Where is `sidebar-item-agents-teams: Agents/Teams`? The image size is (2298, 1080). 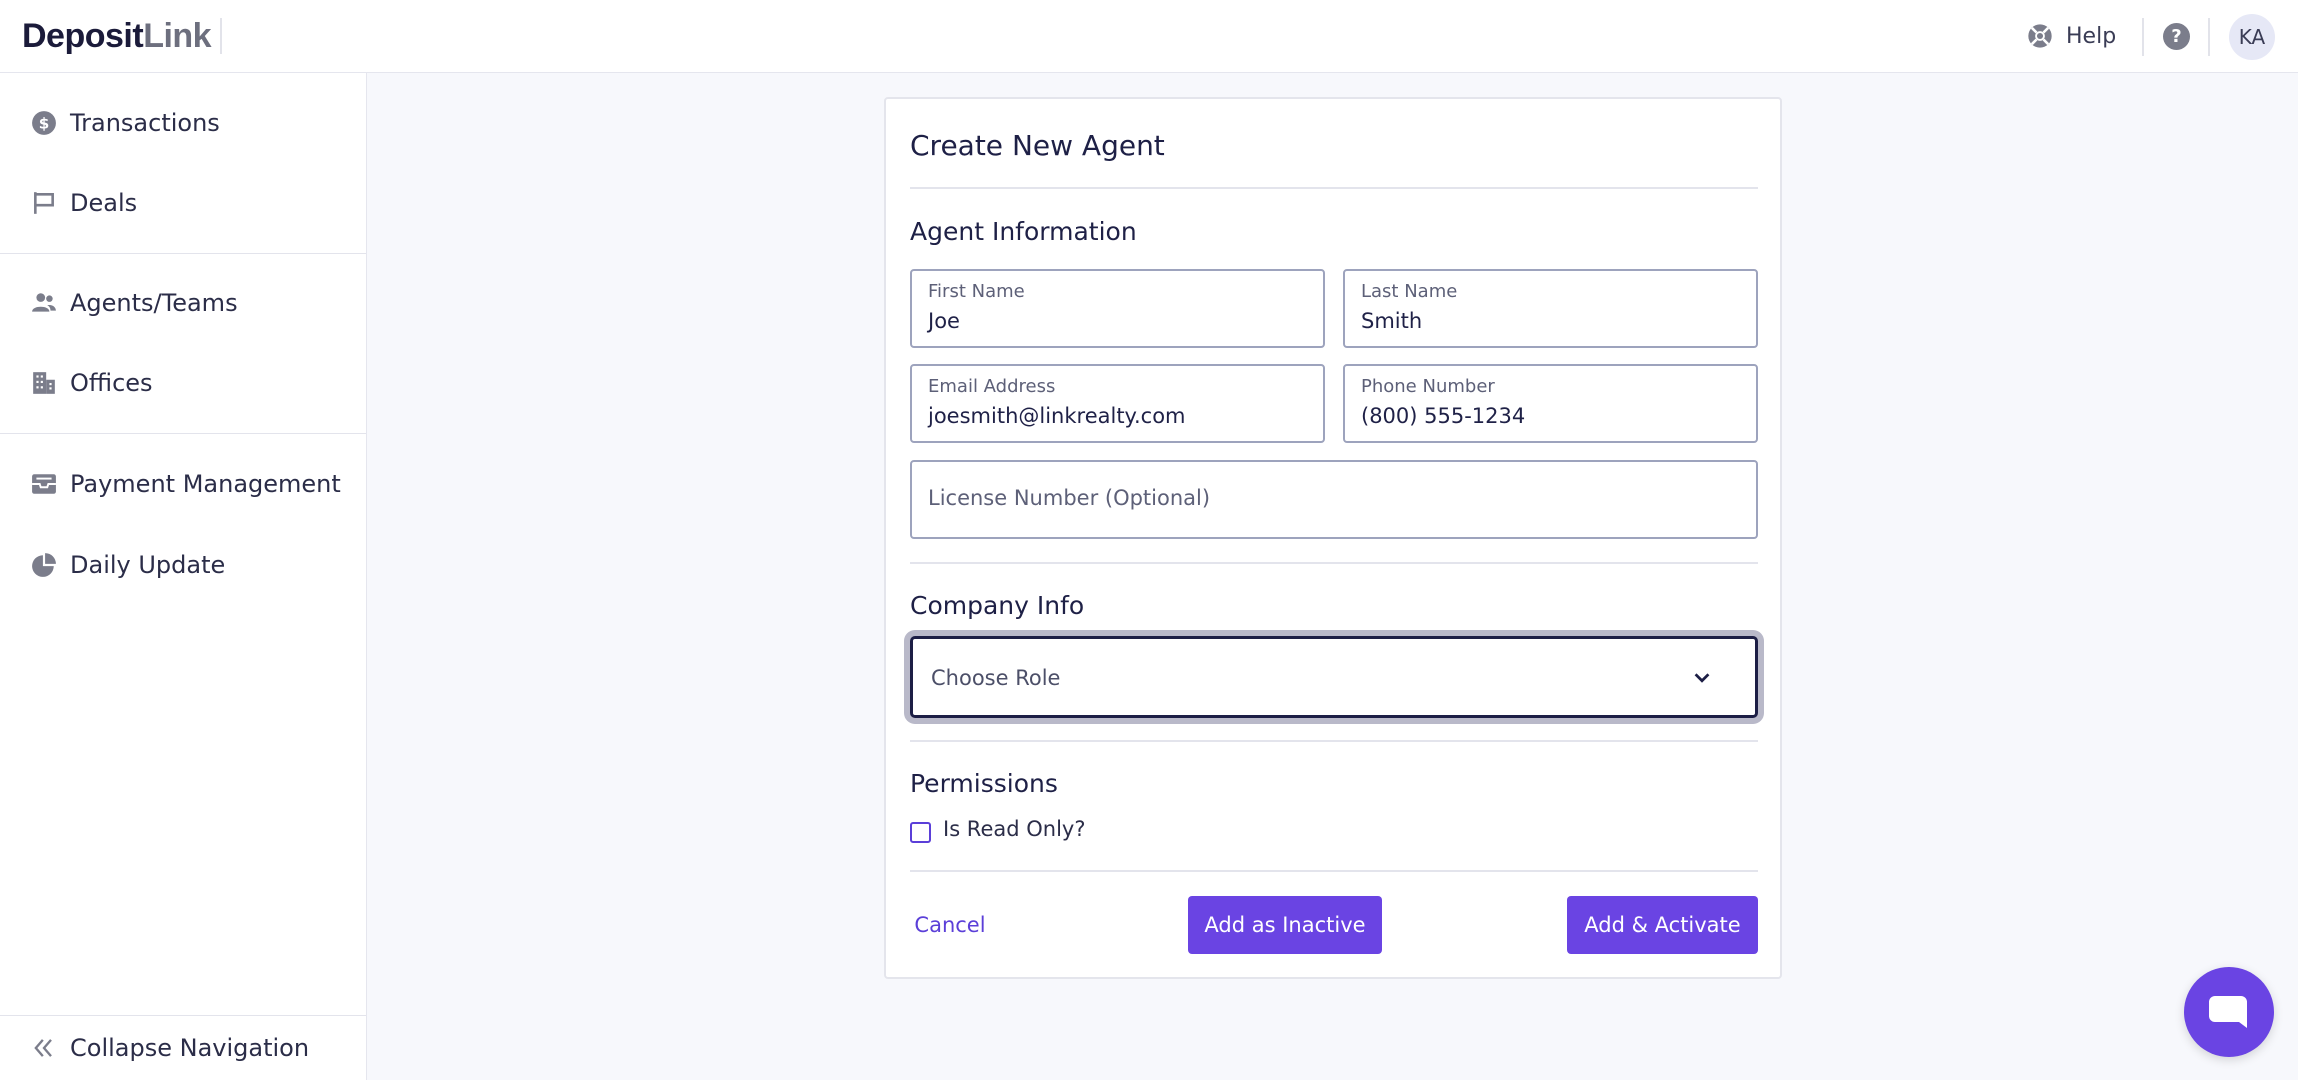 sidebar-item-agents-teams: Agents/Teams is located at coordinates (183, 303).